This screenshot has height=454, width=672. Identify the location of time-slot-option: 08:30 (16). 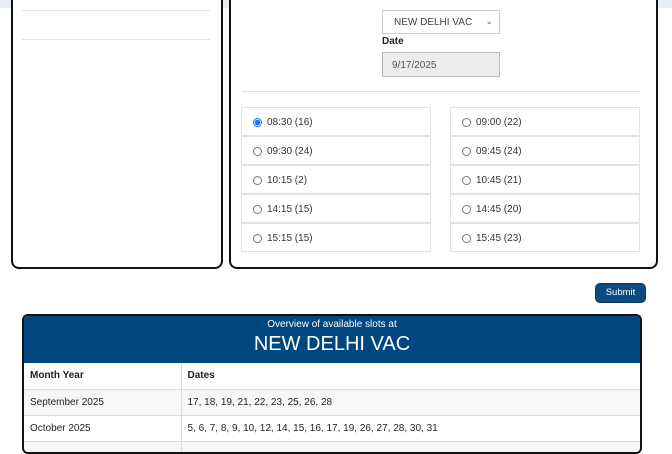
(336, 121).